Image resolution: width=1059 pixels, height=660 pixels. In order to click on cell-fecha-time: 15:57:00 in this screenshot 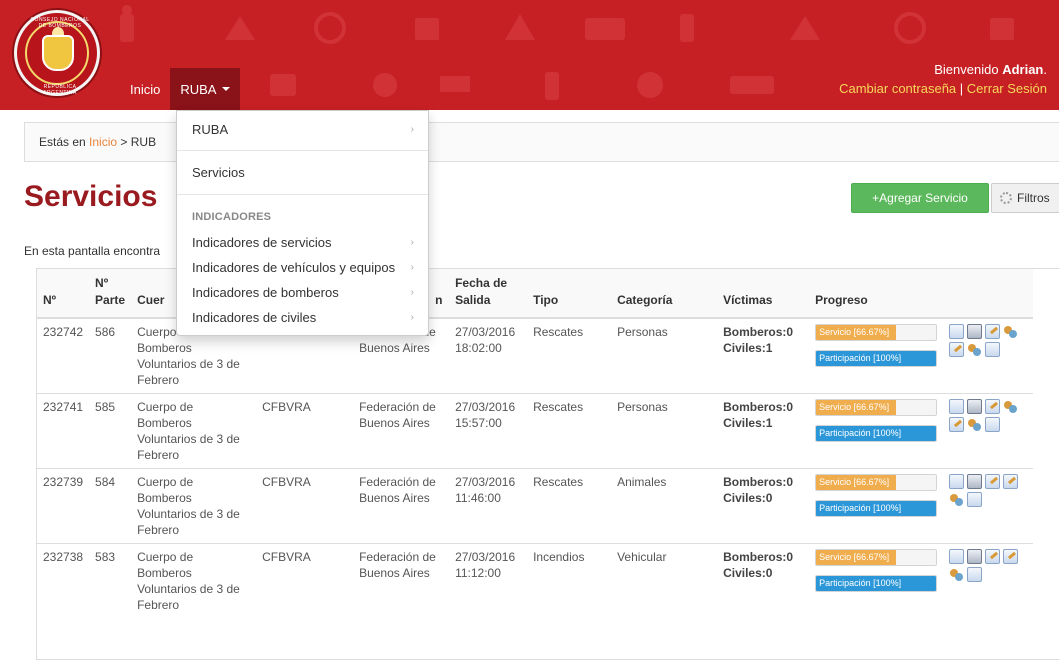, I will do `click(478, 423)`.